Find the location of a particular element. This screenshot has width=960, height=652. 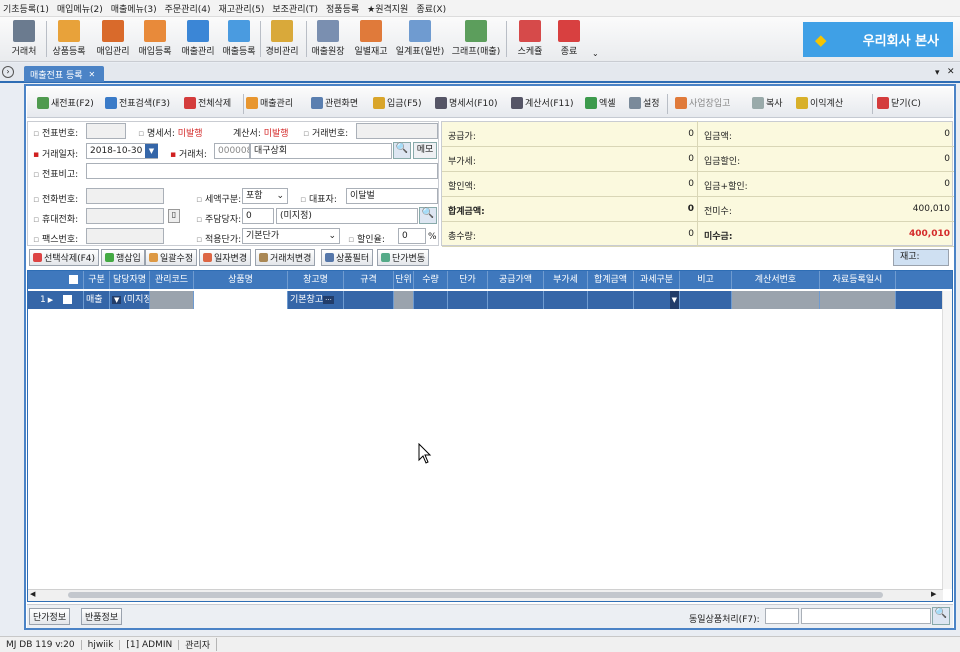

action-button-11: 복사 is located at coordinates (767, 102).